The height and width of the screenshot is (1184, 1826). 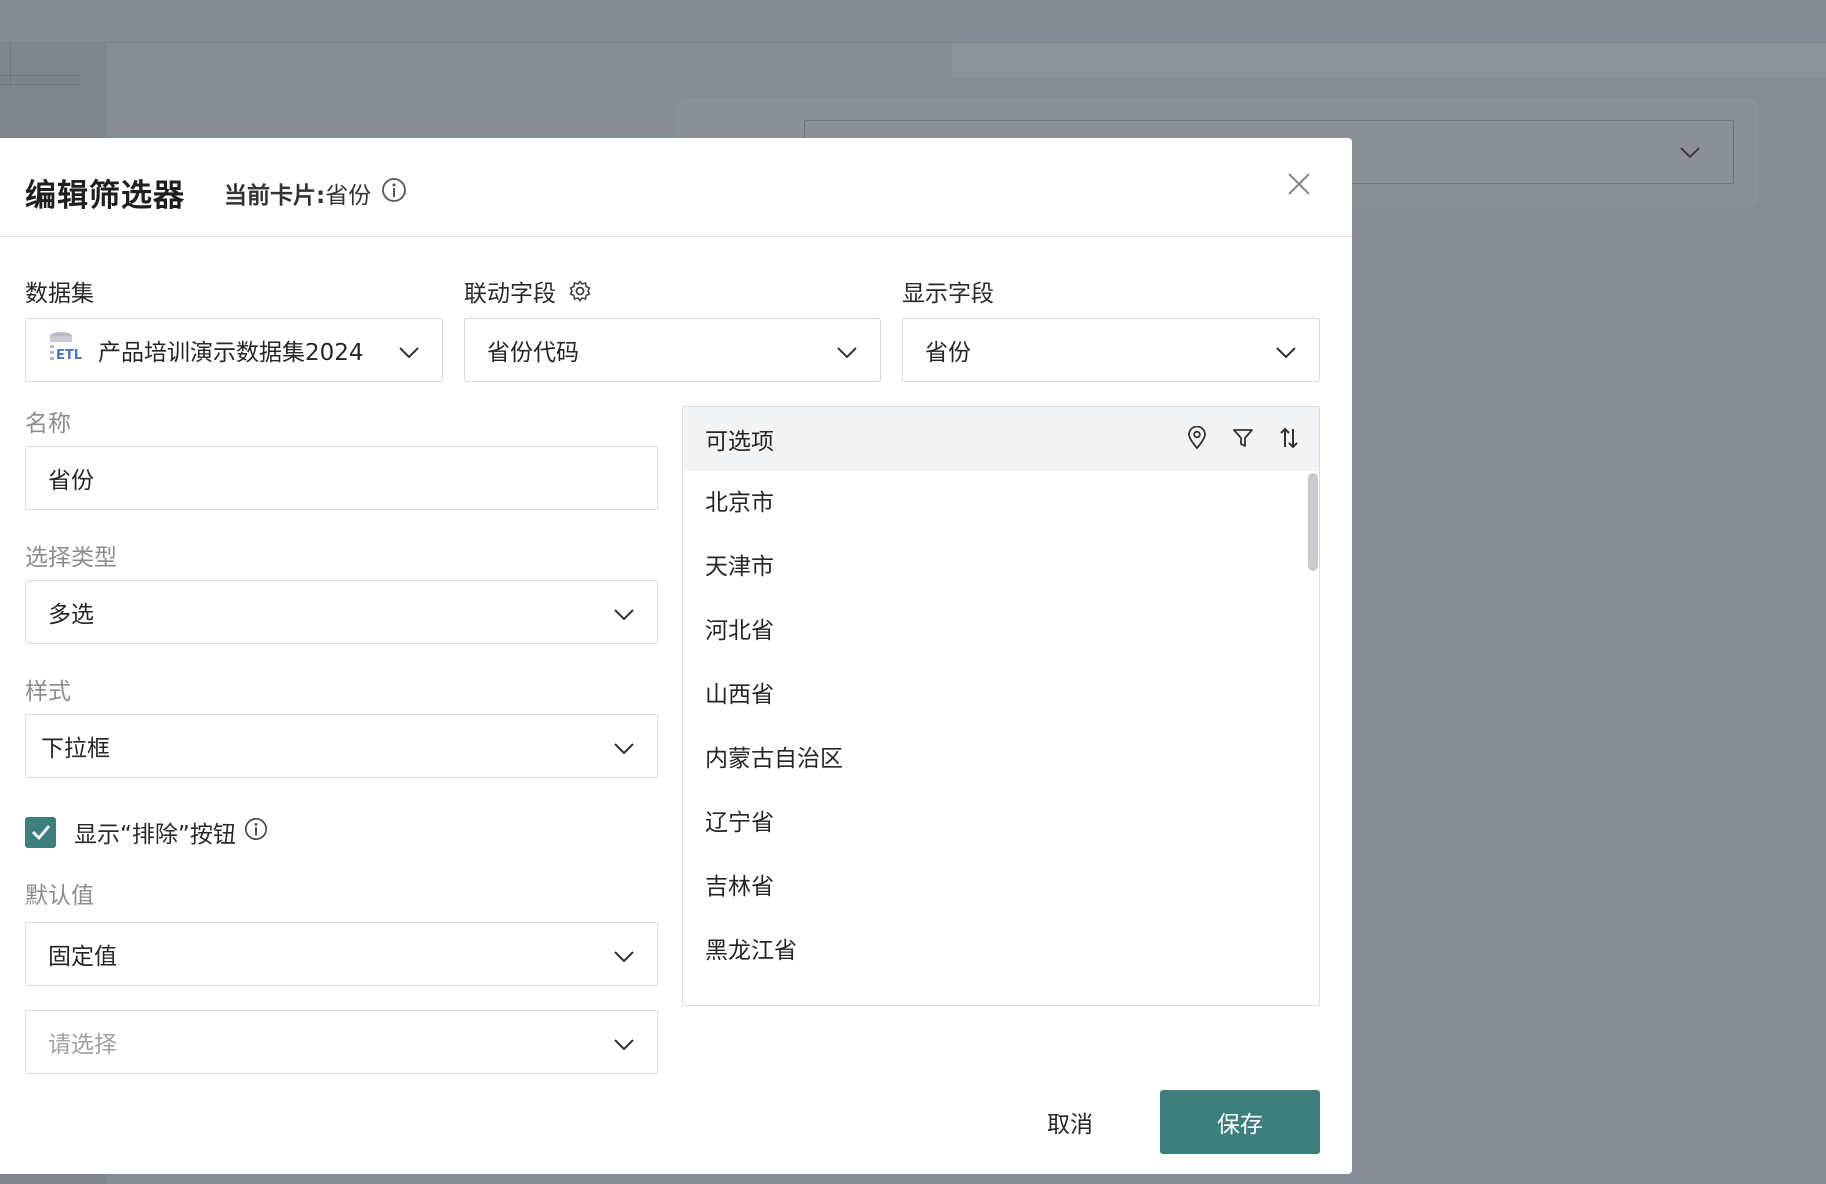 I want to click on etl-dataset-icon: ETL, so click(x=65, y=350).